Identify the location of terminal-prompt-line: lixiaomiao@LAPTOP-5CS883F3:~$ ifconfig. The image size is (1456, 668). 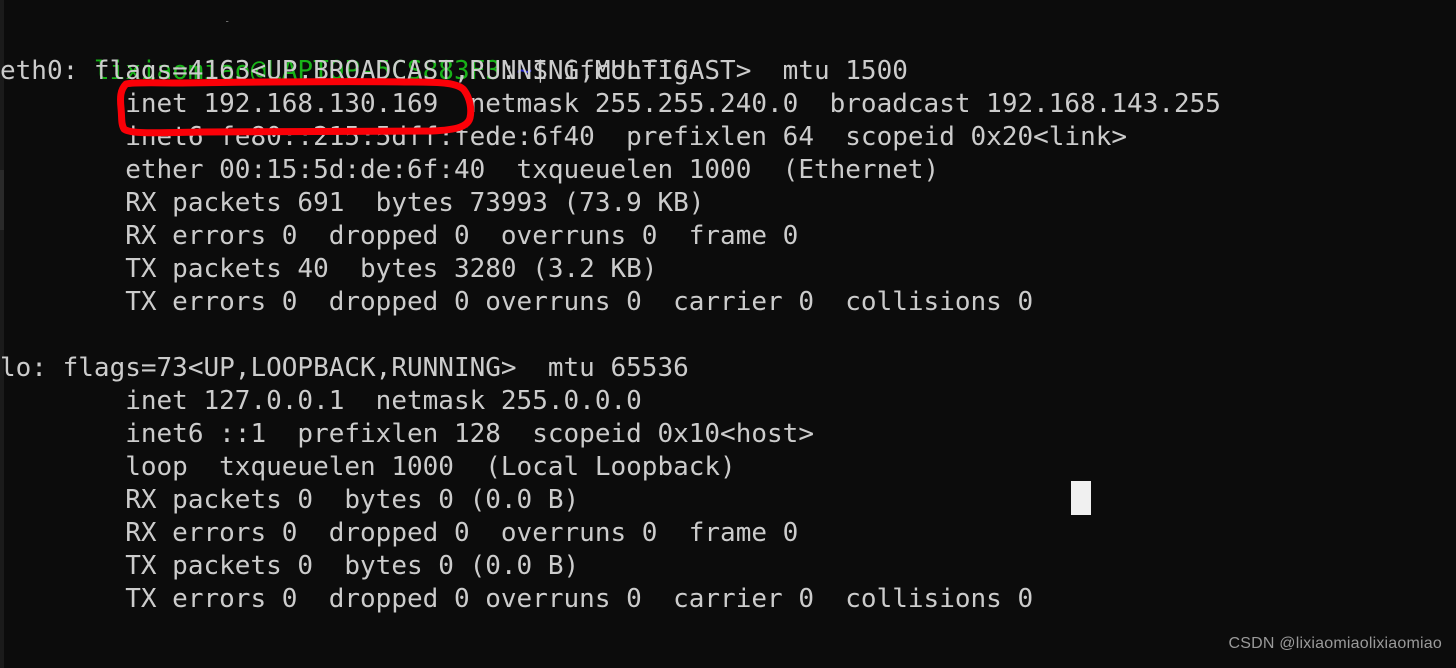
(728, 54).